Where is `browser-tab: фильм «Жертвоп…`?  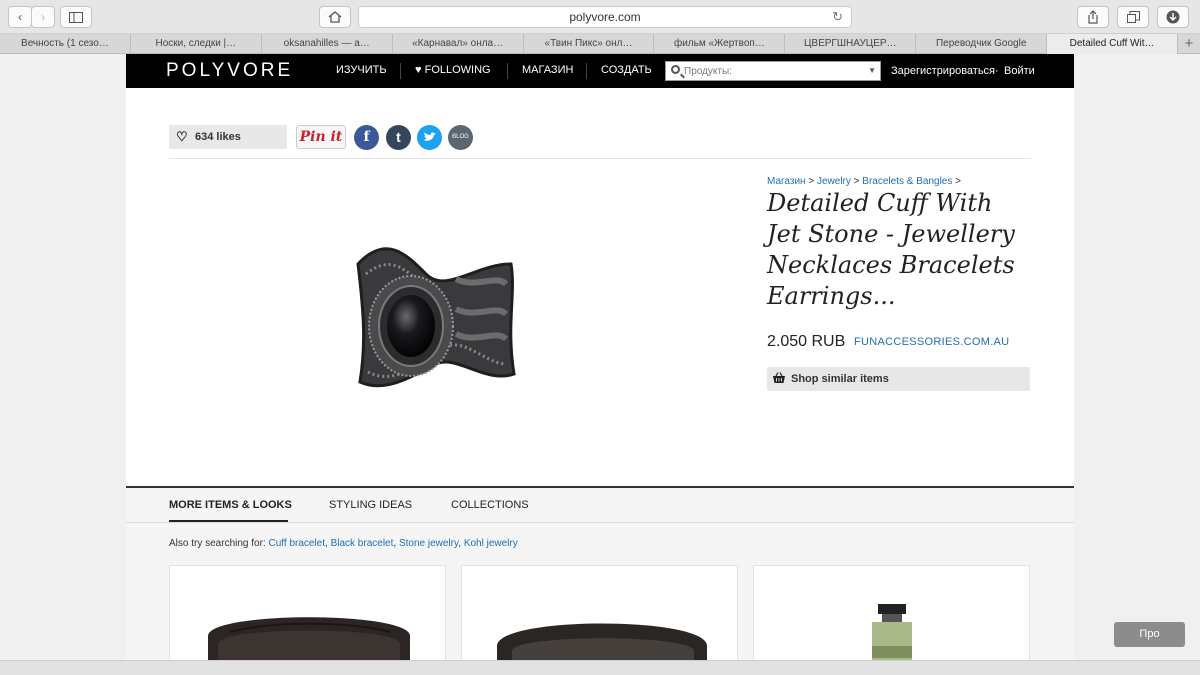
browser-tab: фильм «Жертвоп… is located at coordinates (720, 44).